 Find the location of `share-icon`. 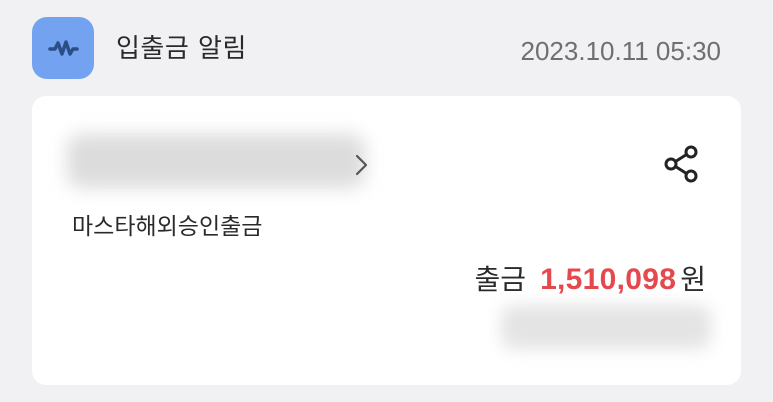

share-icon is located at coordinates (682, 164).